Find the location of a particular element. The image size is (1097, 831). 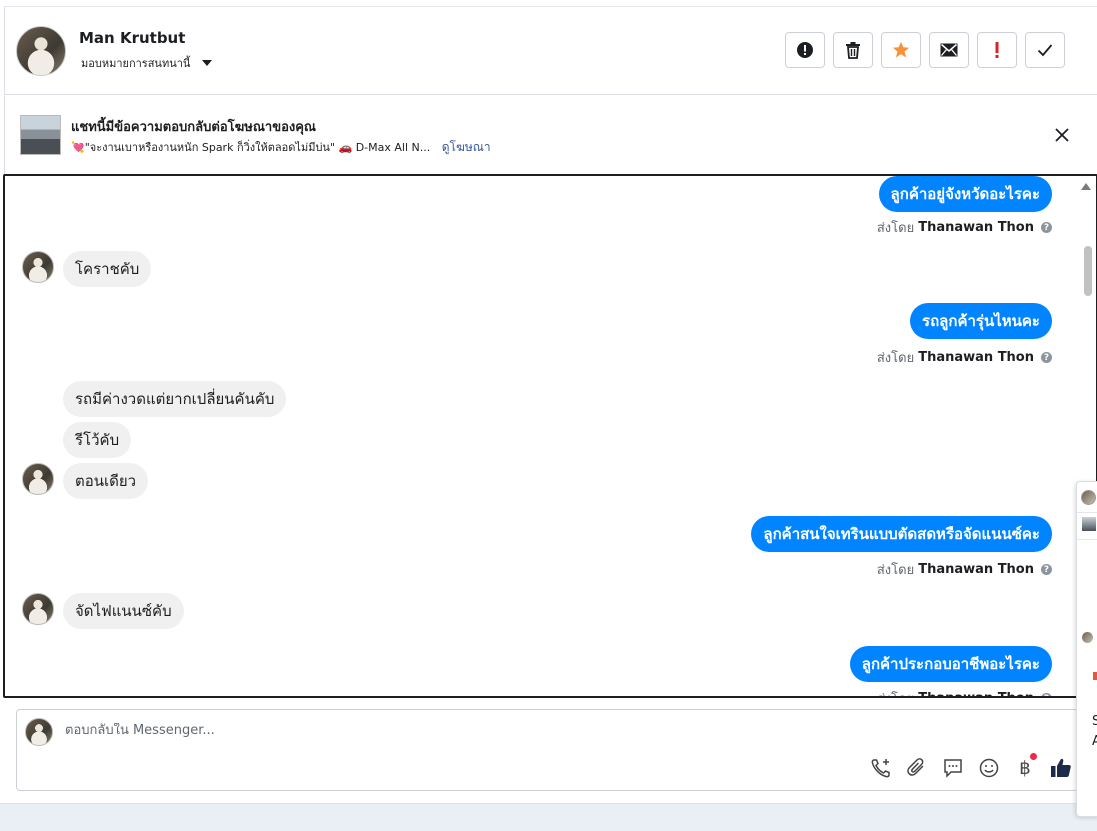

emoji-icon is located at coordinates (989, 768).